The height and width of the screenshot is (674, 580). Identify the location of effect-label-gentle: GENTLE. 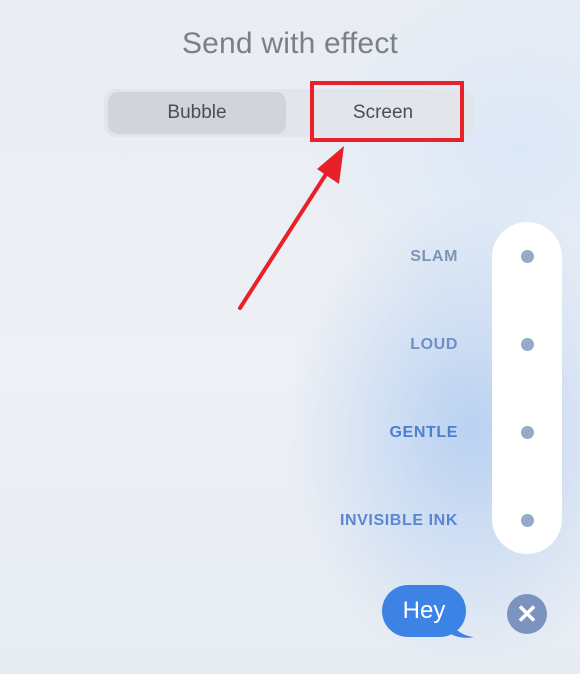
(424, 433).